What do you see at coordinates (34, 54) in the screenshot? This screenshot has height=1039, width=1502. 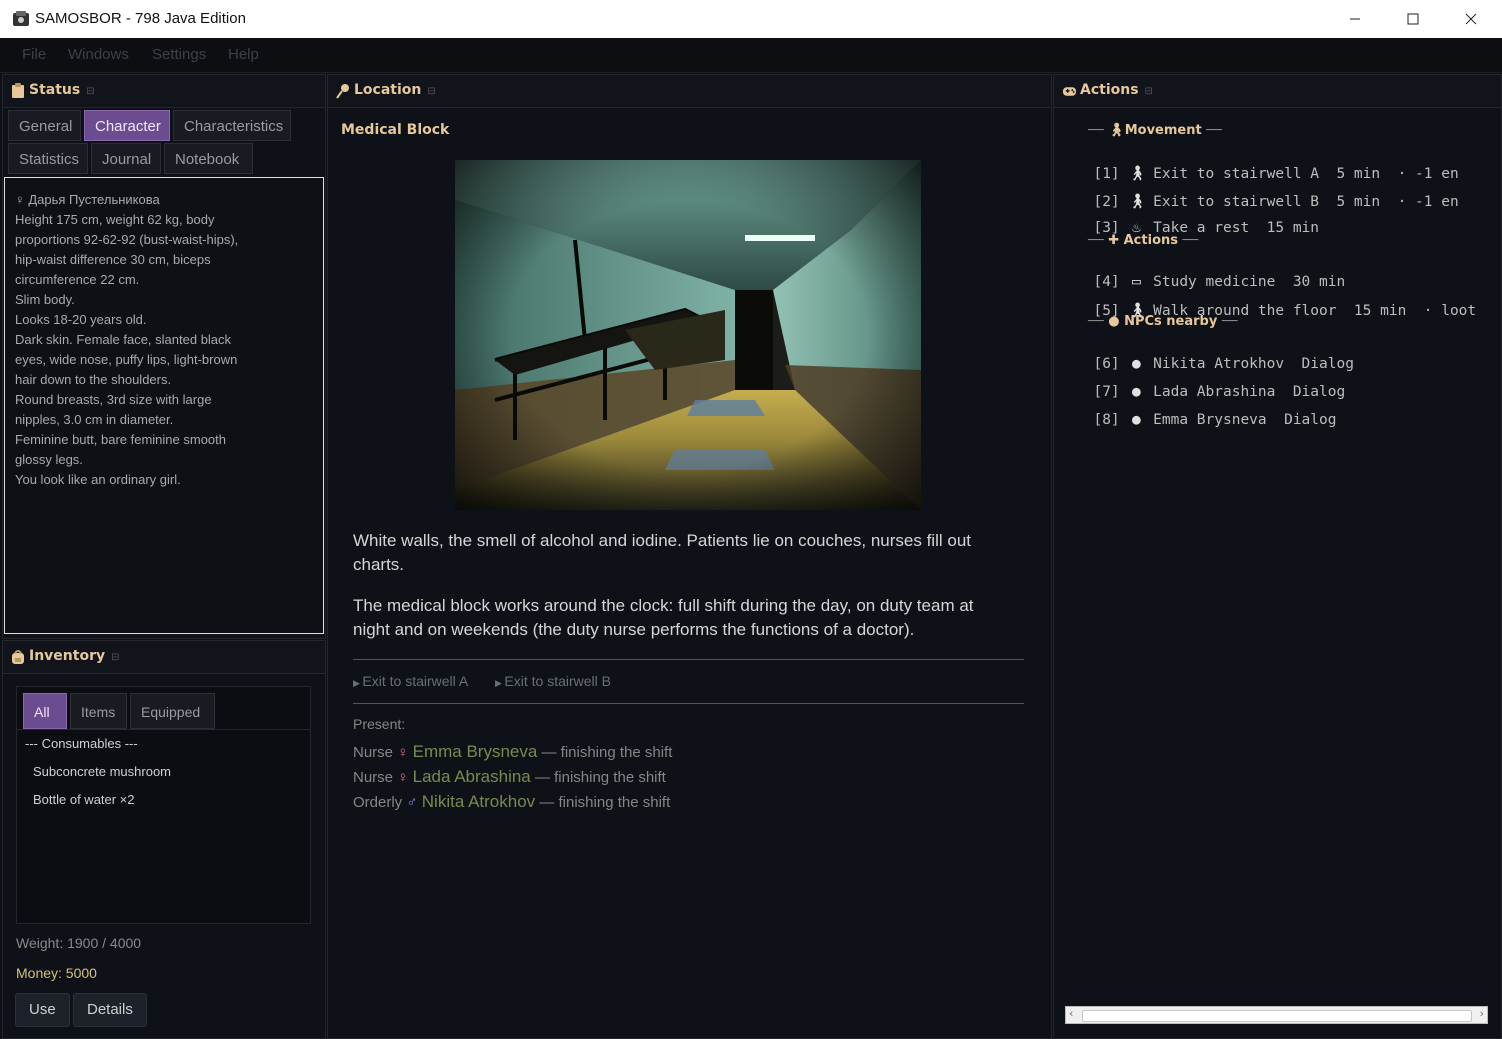 I see `menu-file: File` at bounding box center [34, 54].